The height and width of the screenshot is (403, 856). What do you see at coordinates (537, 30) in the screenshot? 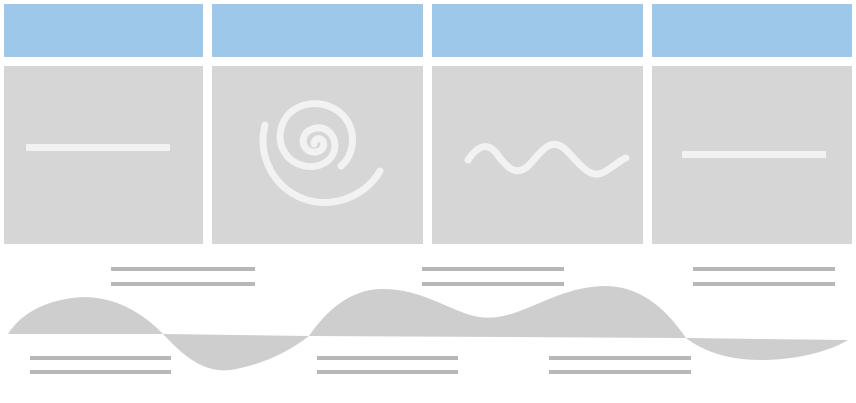
I see `column-3-header` at bounding box center [537, 30].